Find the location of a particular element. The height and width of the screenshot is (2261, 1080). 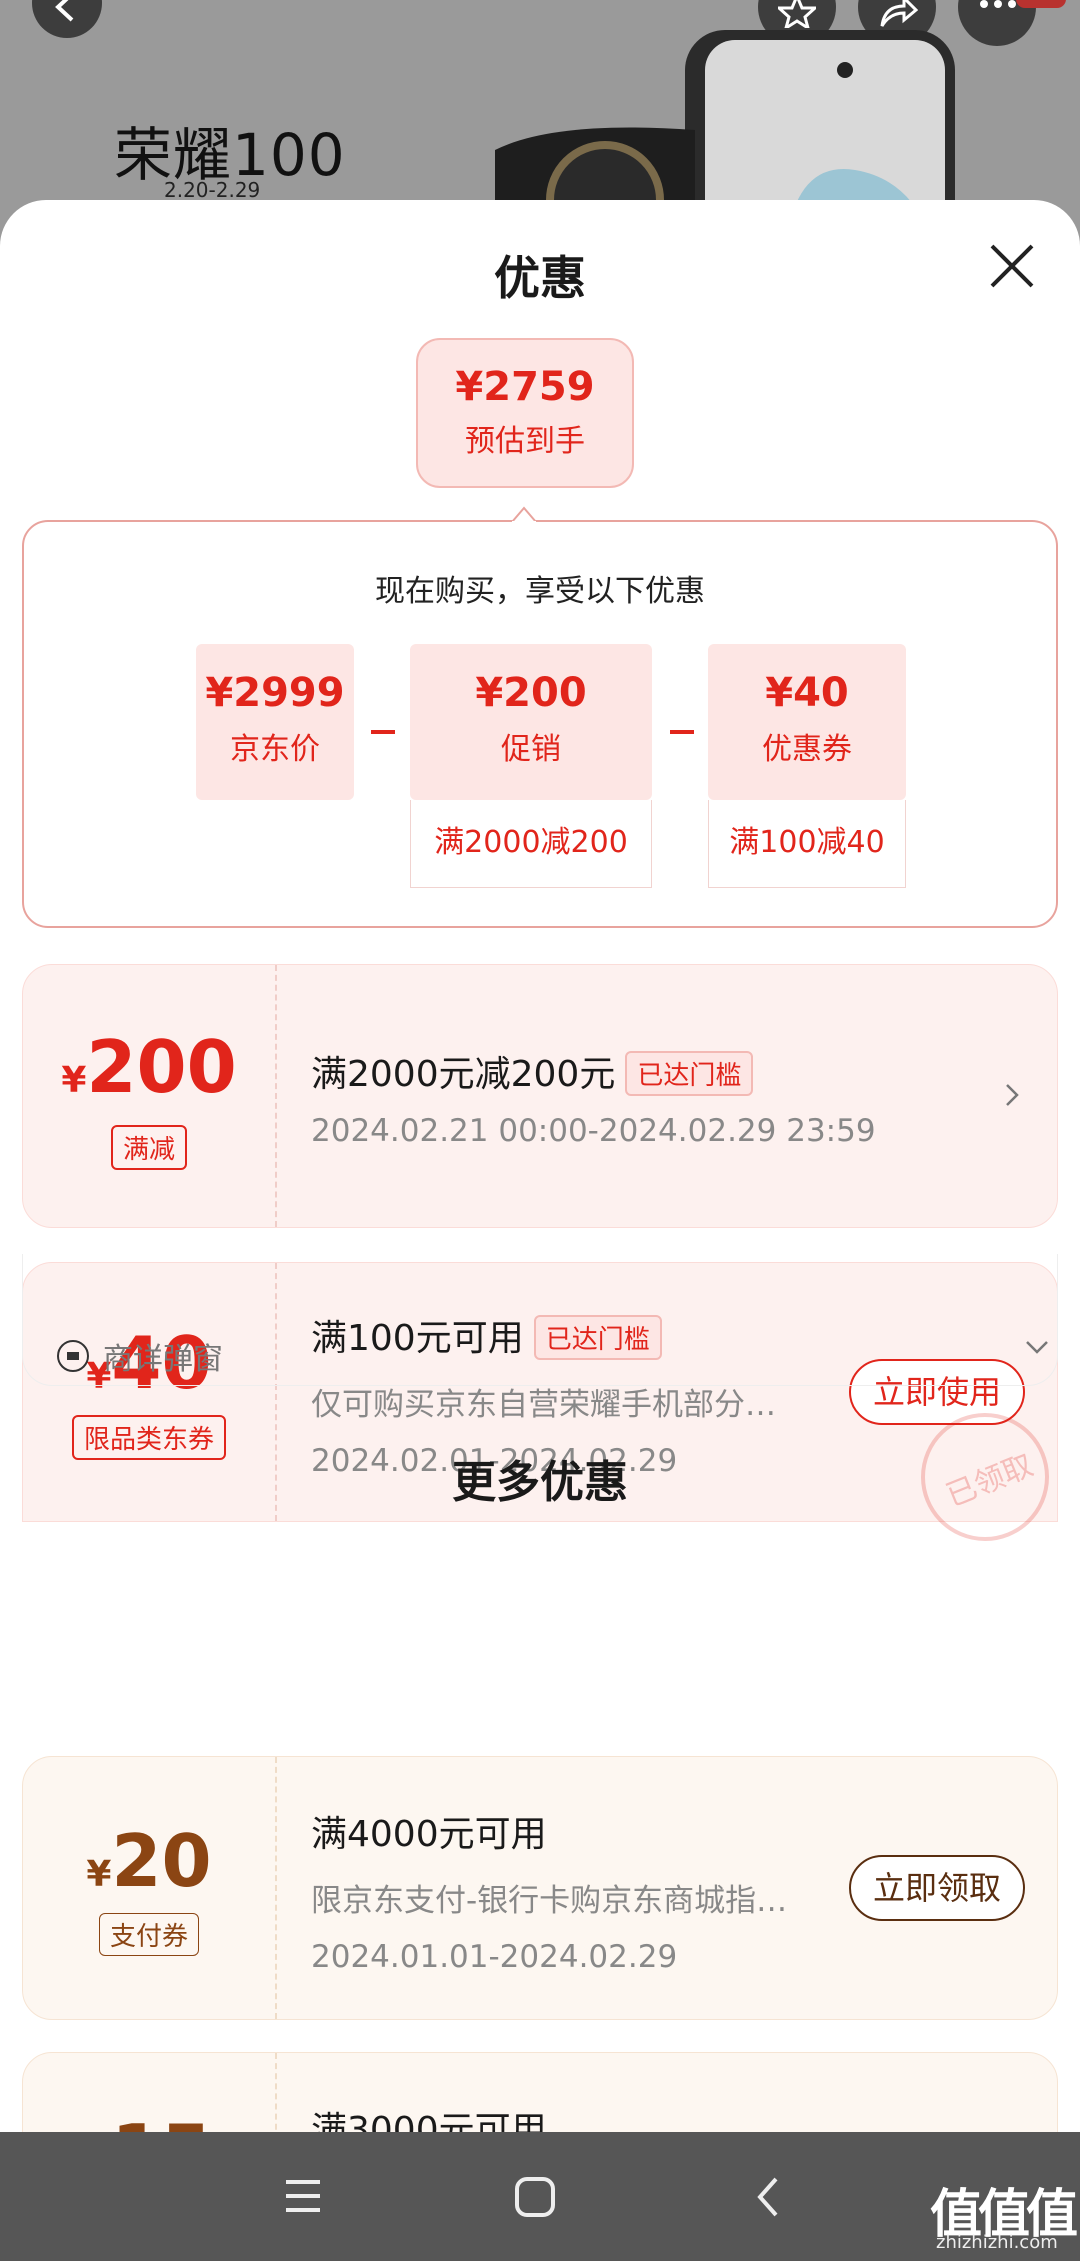

offer-amount: ¥15 is located at coordinates (149, 2120).